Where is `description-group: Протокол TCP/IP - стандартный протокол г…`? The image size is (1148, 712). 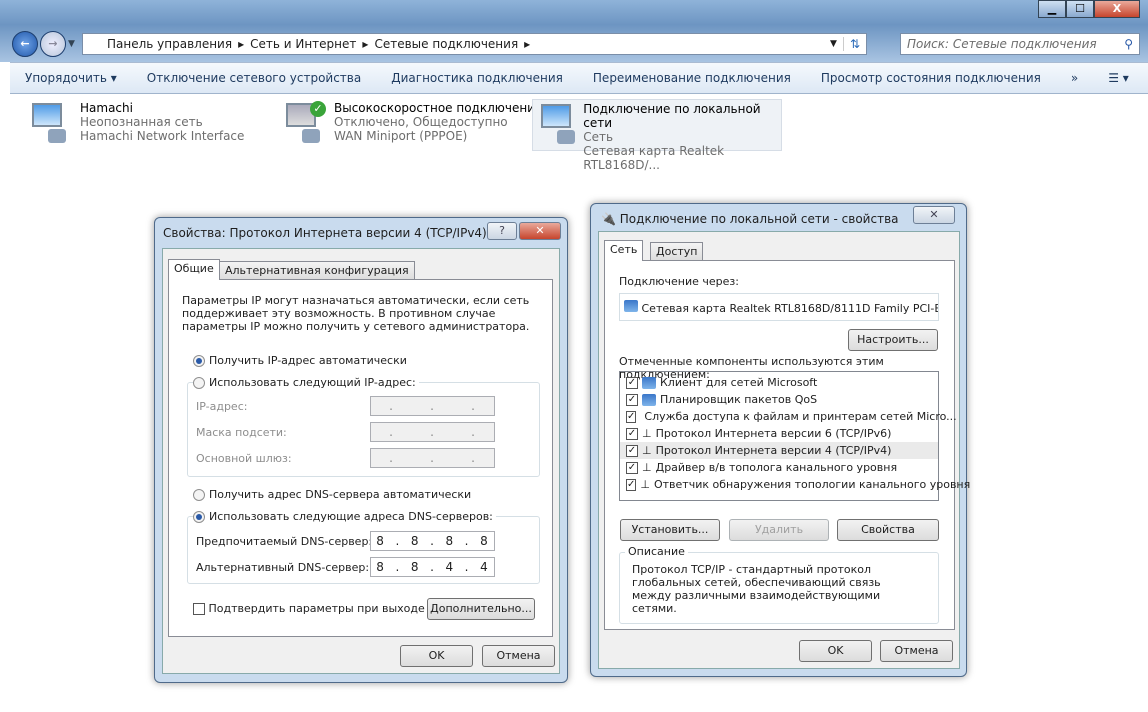
description-group: Протокол TCP/IP - стандартный протокол г… is located at coordinates (779, 588).